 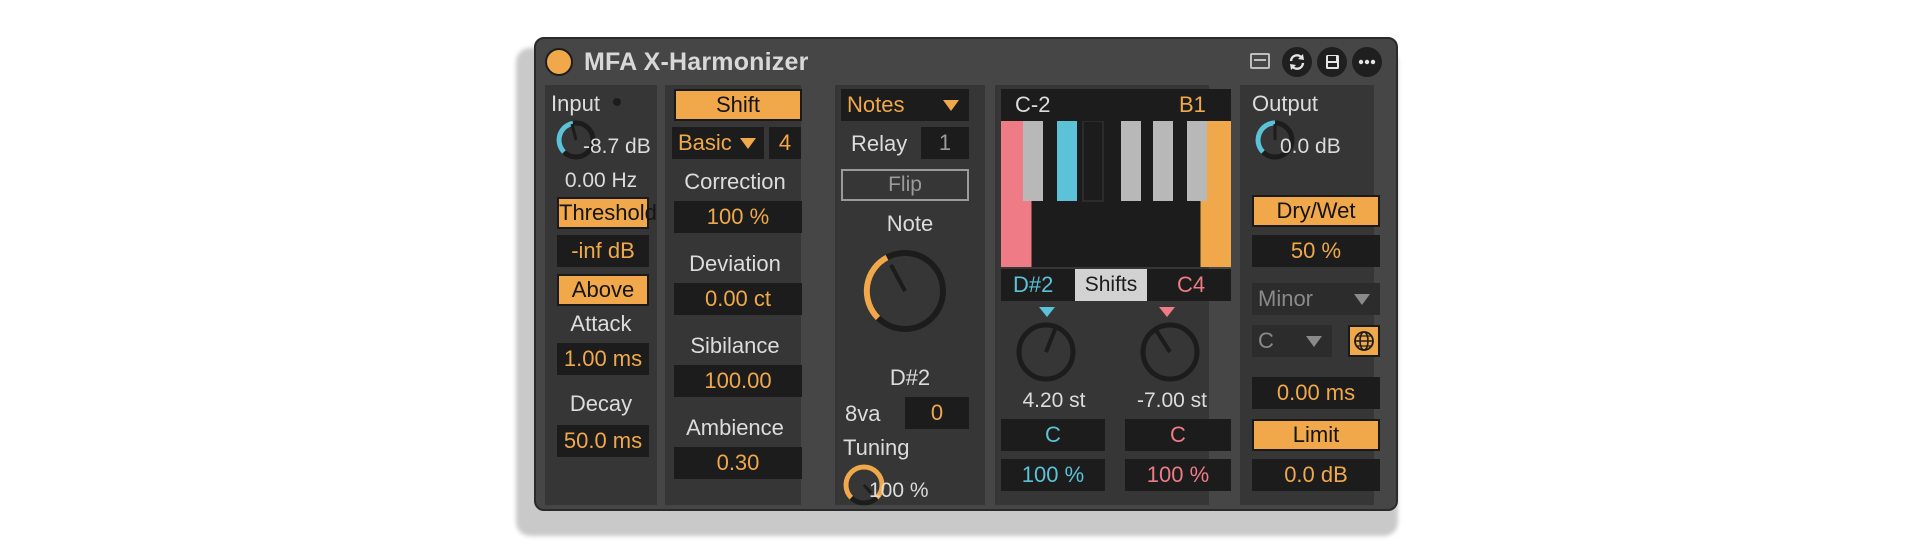 What do you see at coordinates (879, 143) in the screenshot?
I see `relay-label: Relay` at bounding box center [879, 143].